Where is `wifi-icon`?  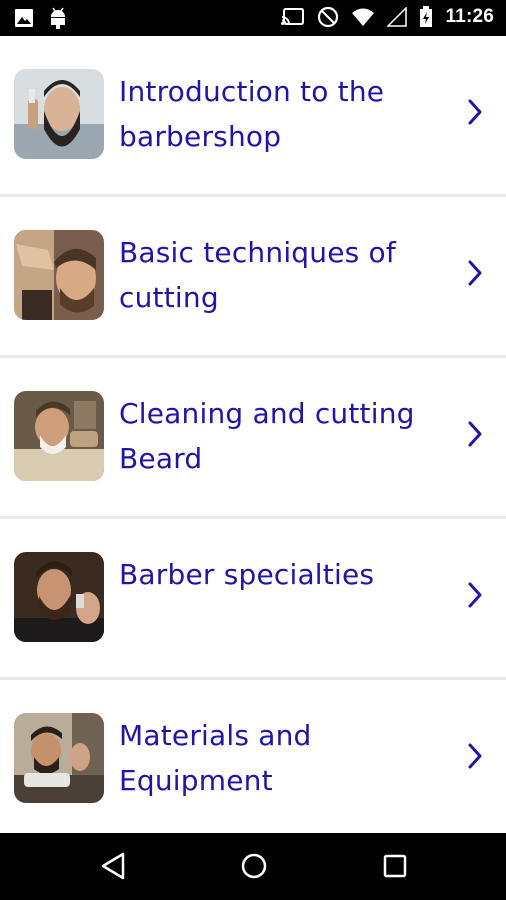 wifi-icon is located at coordinates (363, 17).